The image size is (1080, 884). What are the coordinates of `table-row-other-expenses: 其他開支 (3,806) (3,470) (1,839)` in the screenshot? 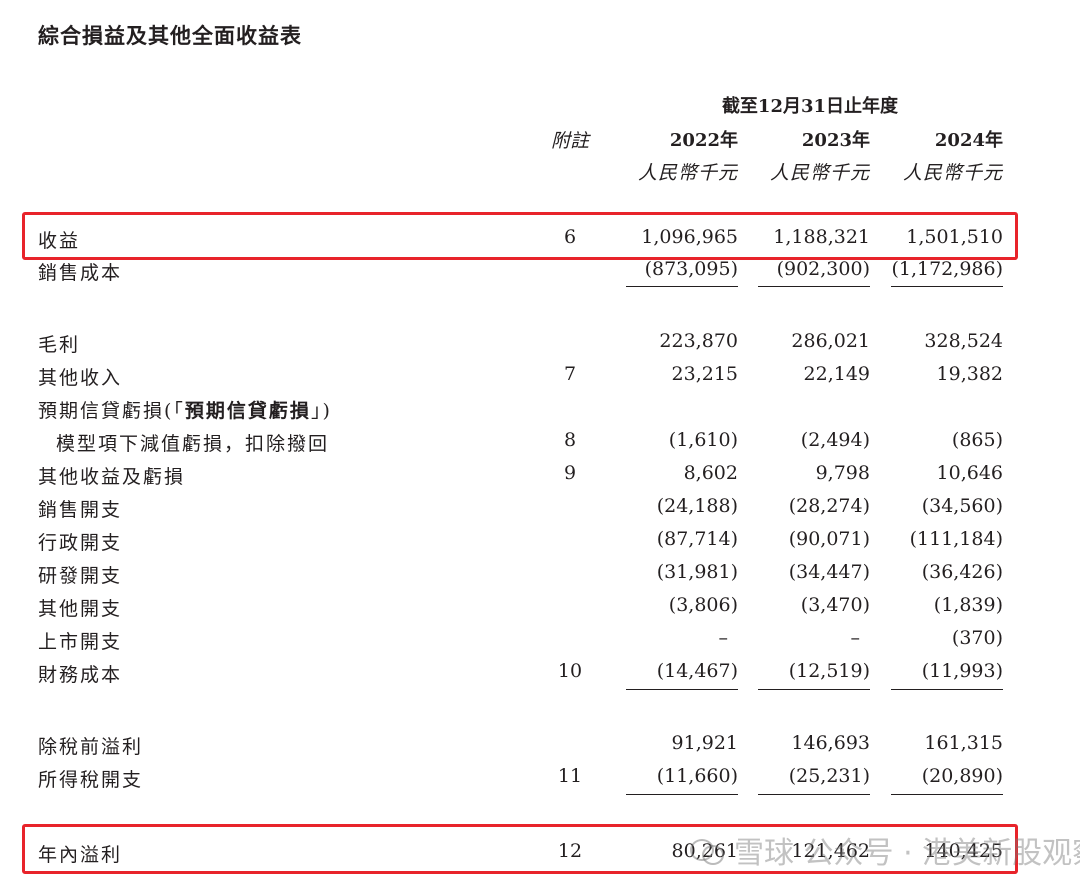 It's located at (540, 608).